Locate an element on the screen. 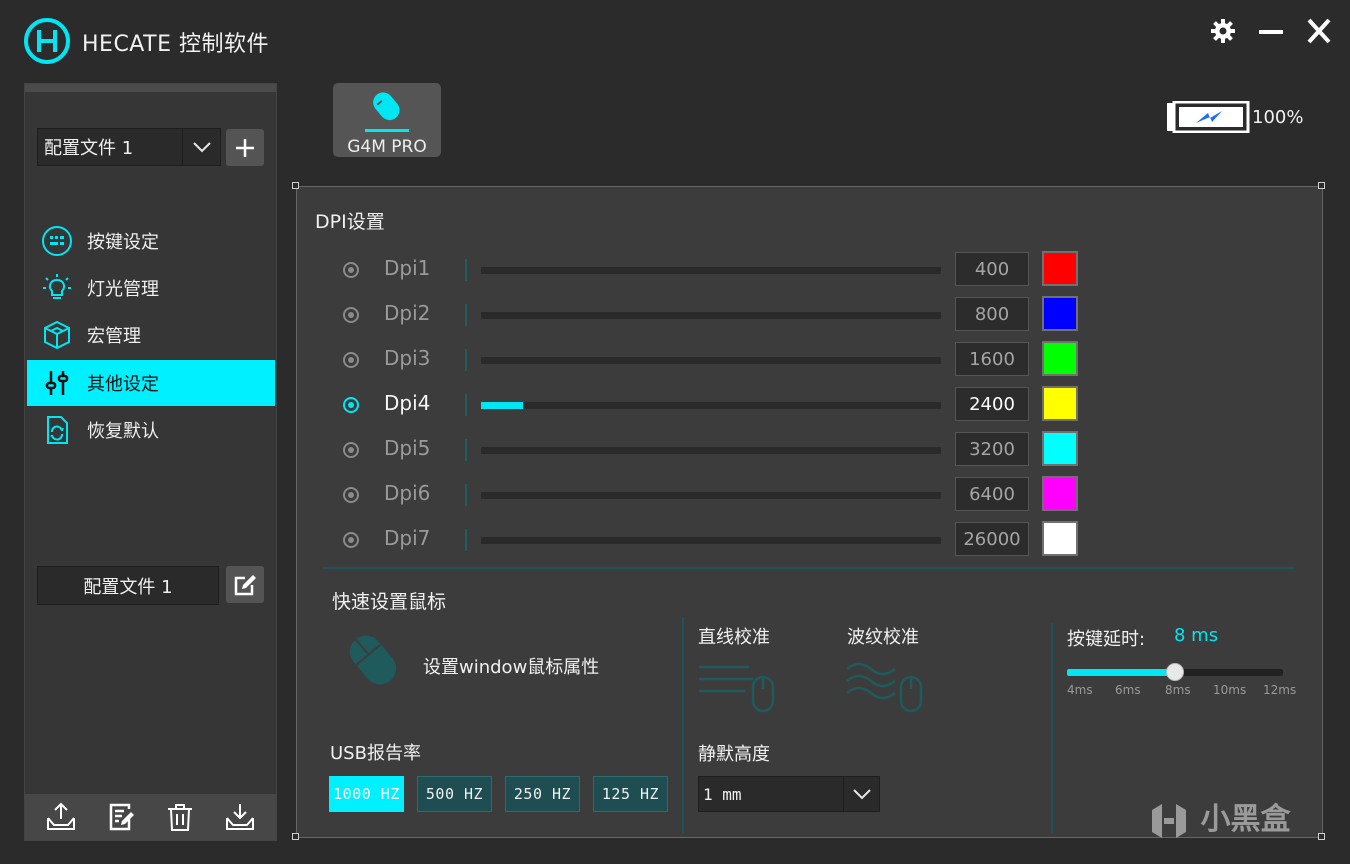 This screenshot has width=1350, height=864. usb-rate-1000-button: 1000 HZ is located at coordinates (366, 794).